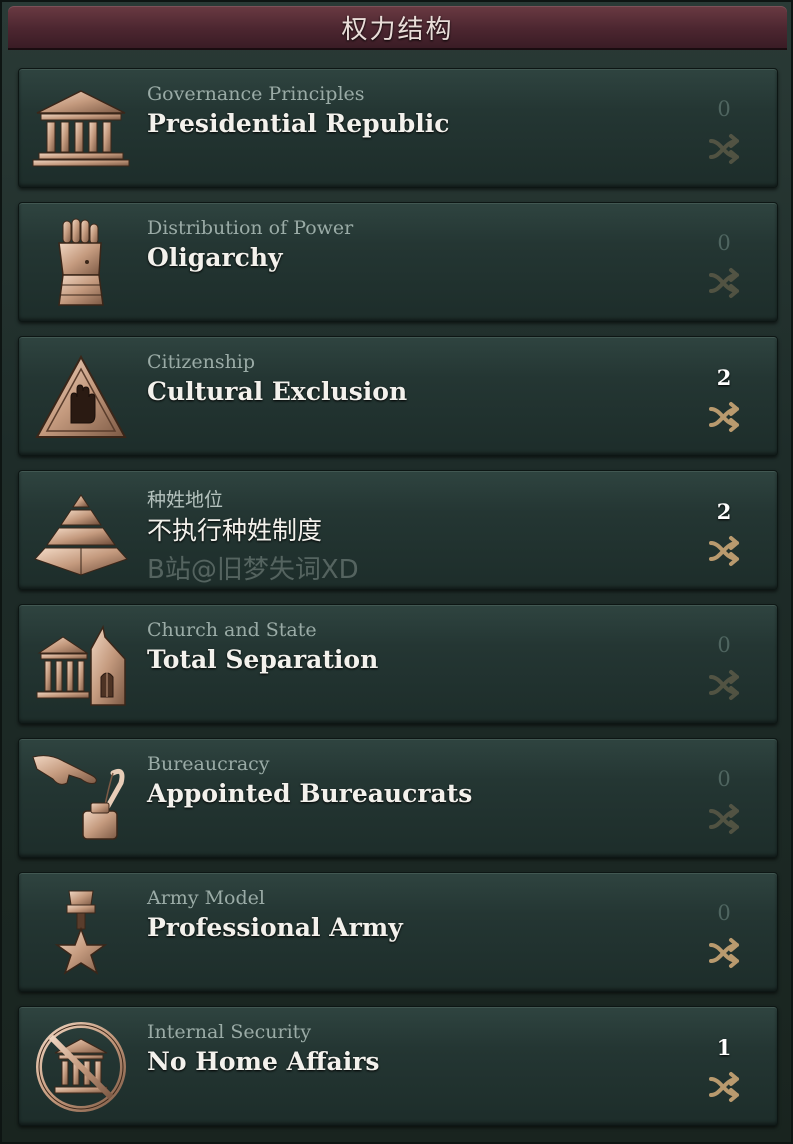 Image resolution: width=793 pixels, height=1144 pixels. What do you see at coordinates (81, 397) in the screenshot?
I see `raised-hand-warning-icon` at bounding box center [81, 397].